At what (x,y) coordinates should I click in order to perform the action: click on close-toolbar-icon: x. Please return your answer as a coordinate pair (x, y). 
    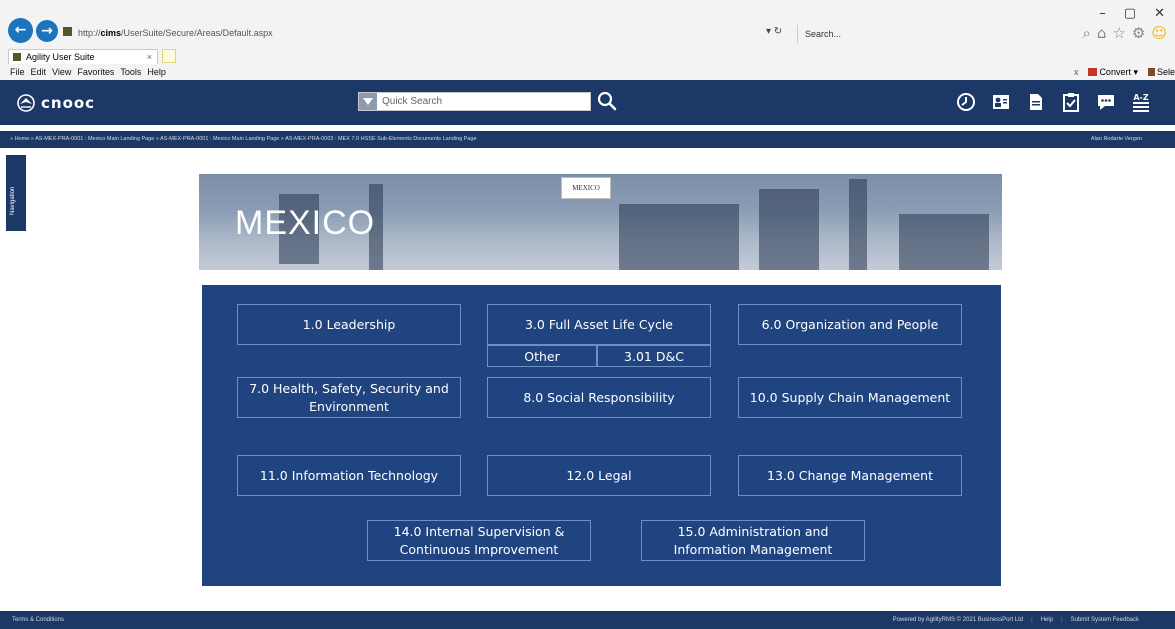
    Looking at the image, I should click on (1076, 72).